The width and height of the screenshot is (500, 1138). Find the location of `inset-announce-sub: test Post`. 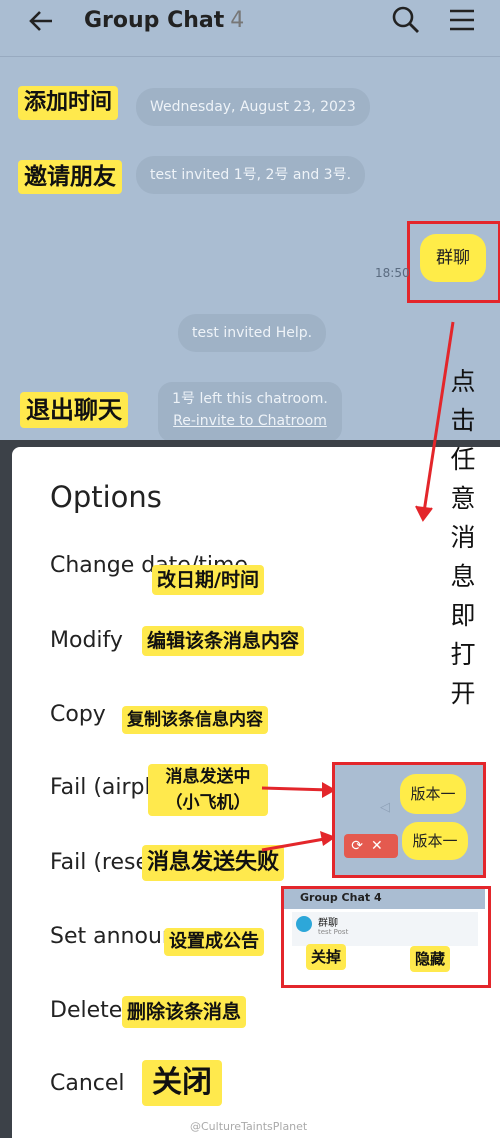

inset-announce-sub: test Post is located at coordinates (333, 932).